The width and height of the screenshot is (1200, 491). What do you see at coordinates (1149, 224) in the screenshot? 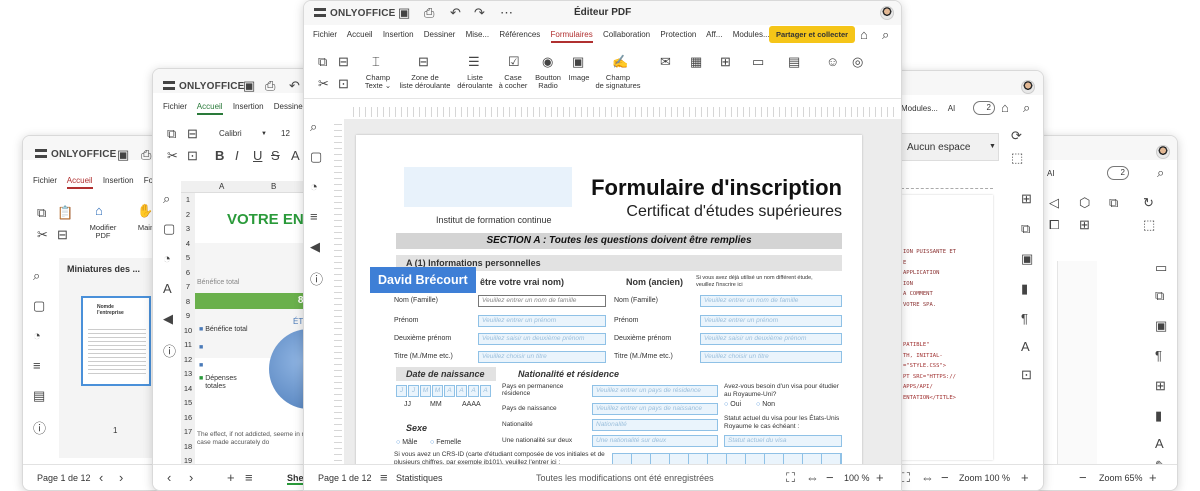
I see `select-all-icon: ⬚` at bounding box center [1149, 224].